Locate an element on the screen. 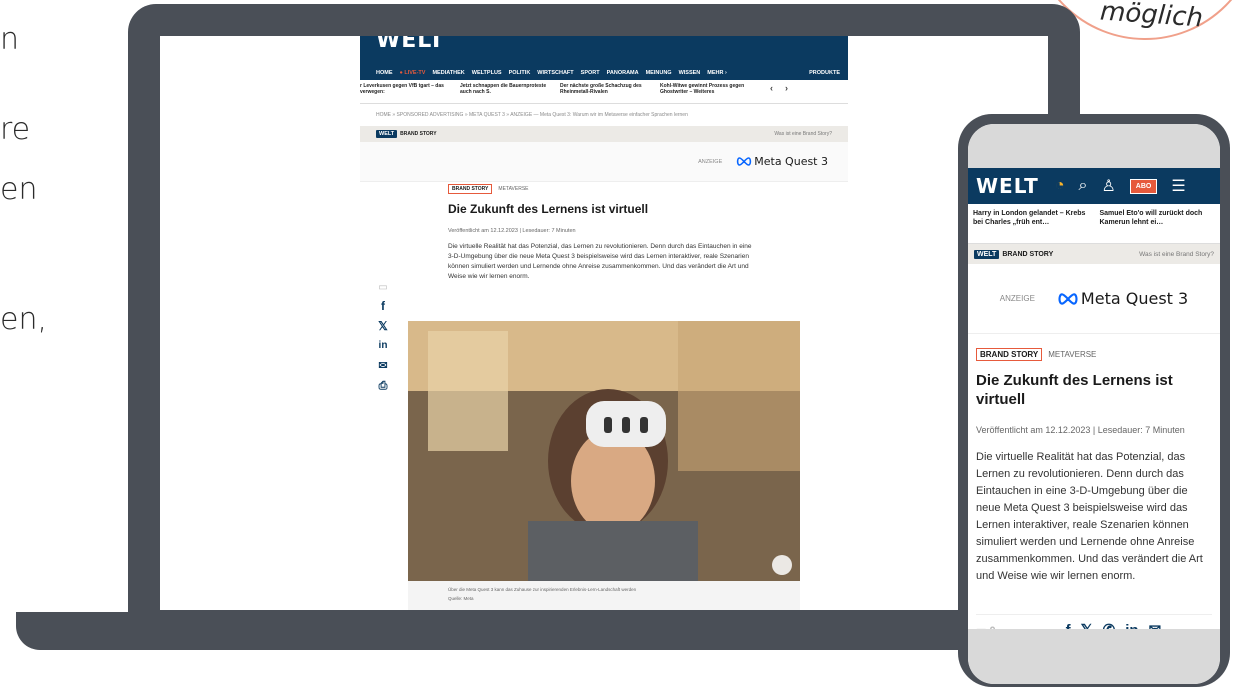  welt-plus-icon: ◔ is located at coordinates (1060, 186).